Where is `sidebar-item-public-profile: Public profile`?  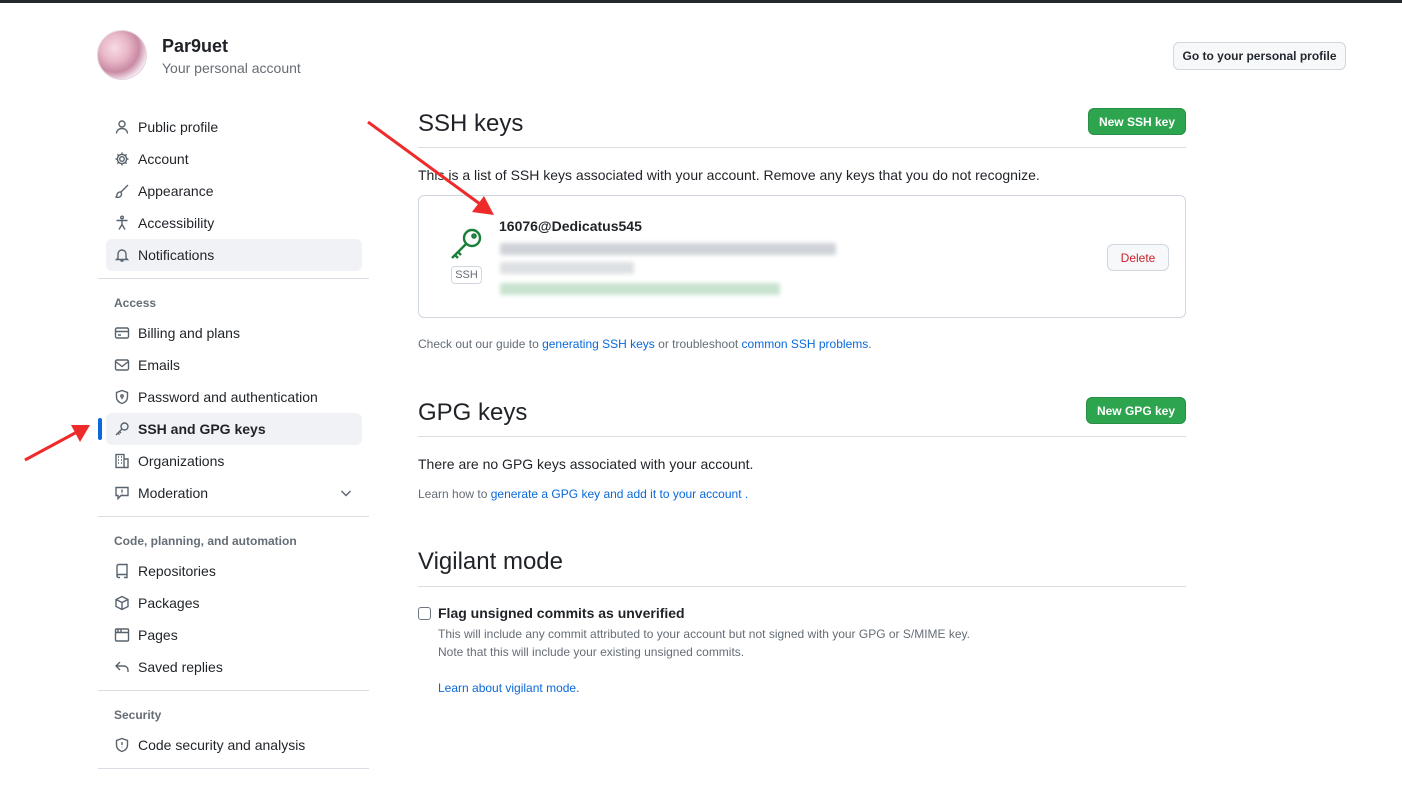 sidebar-item-public-profile: Public profile is located at coordinates (234, 127).